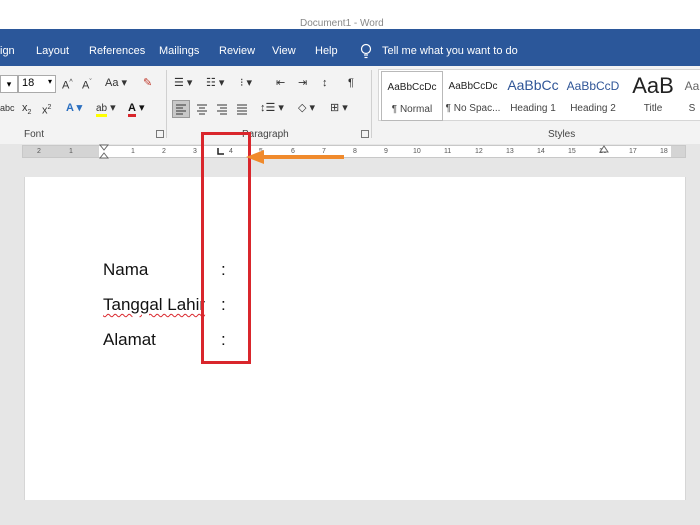 This screenshot has width=700, height=525. Describe the element at coordinates (284, 51) in the screenshot. I see `tab-view: View` at that location.